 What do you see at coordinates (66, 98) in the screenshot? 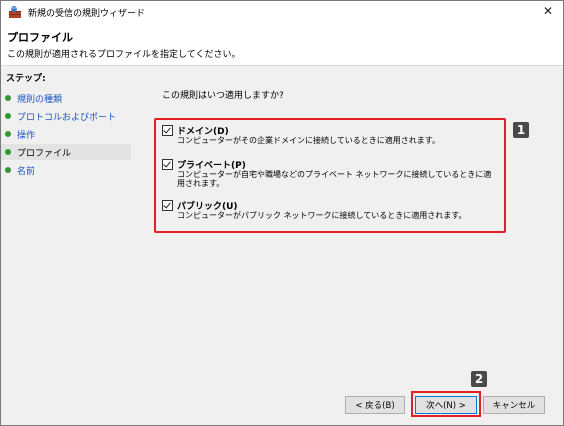
I see `sidebar-item-rule-type: 規則の種類` at bounding box center [66, 98].